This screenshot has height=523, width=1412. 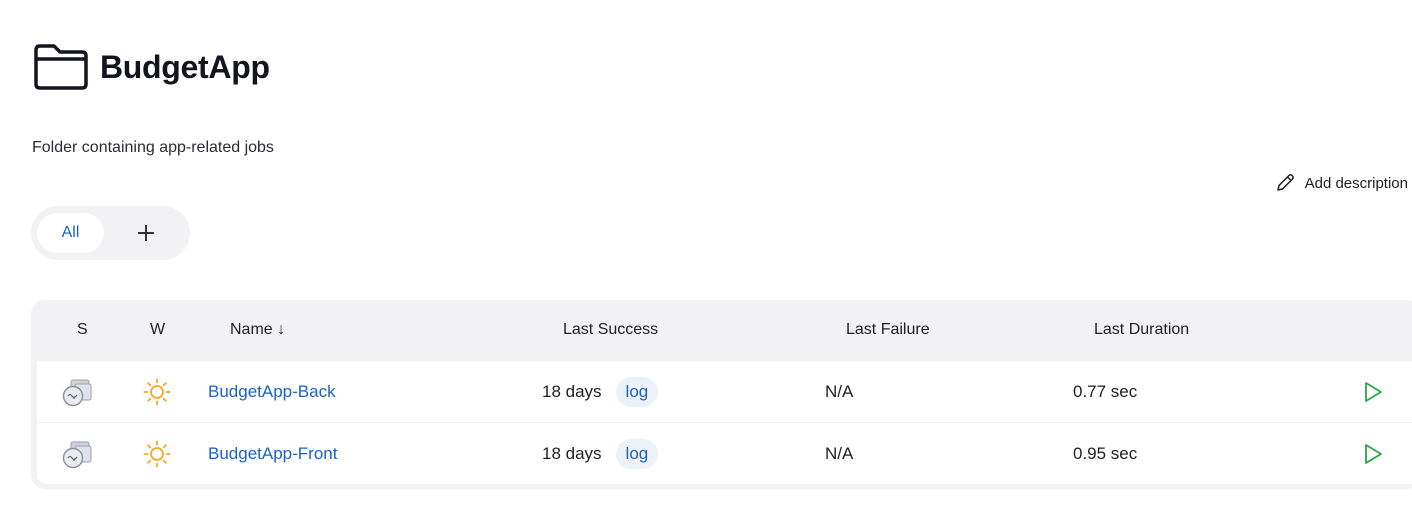 What do you see at coordinates (153, 147) in the screenshot?
I see `folder-description: Folder containing app-related jobs` at bounding box center [153, 147].